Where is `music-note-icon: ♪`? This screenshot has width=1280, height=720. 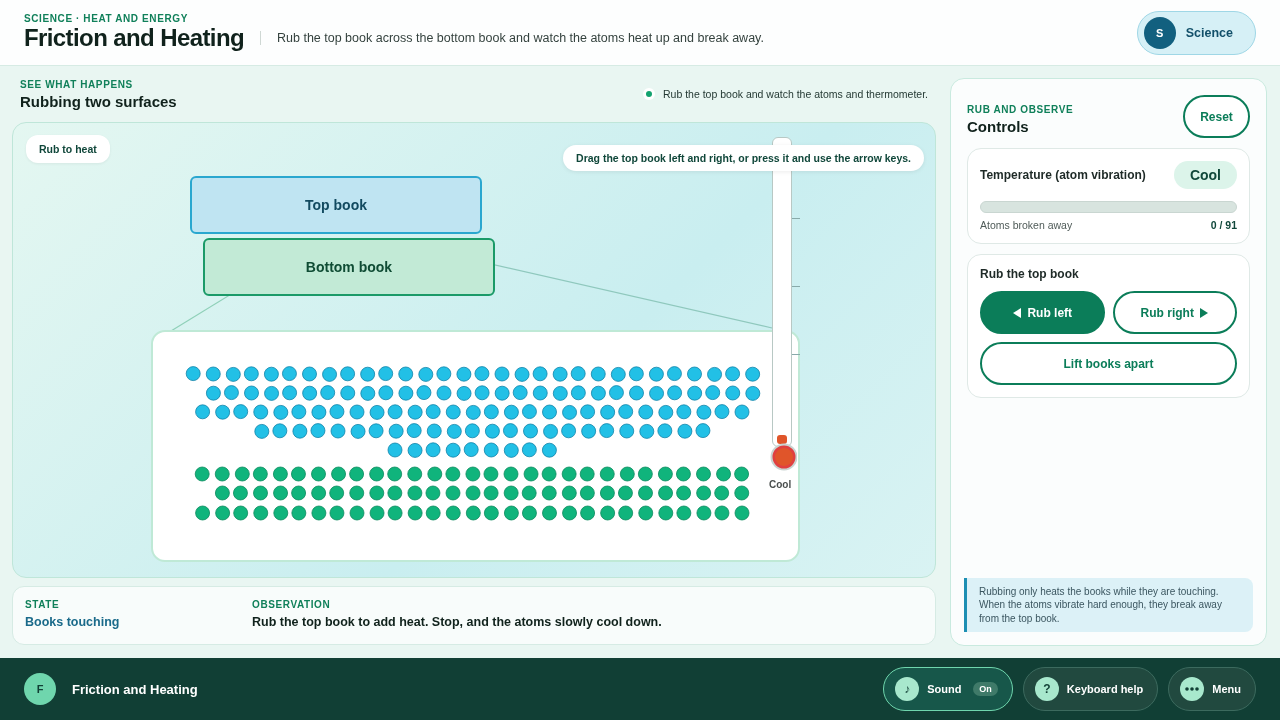
music-note-icon: ♪ is located at coordinates (907, 689).